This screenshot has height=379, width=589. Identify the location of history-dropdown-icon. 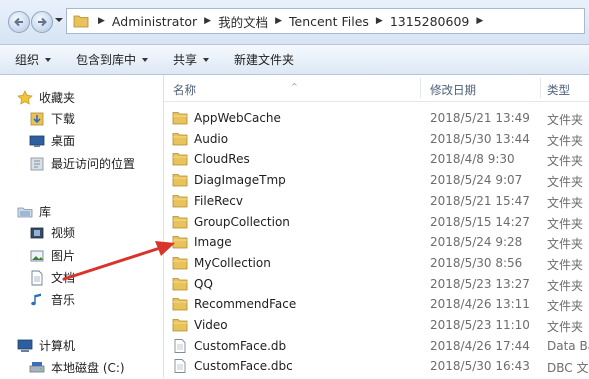
(59, 20).